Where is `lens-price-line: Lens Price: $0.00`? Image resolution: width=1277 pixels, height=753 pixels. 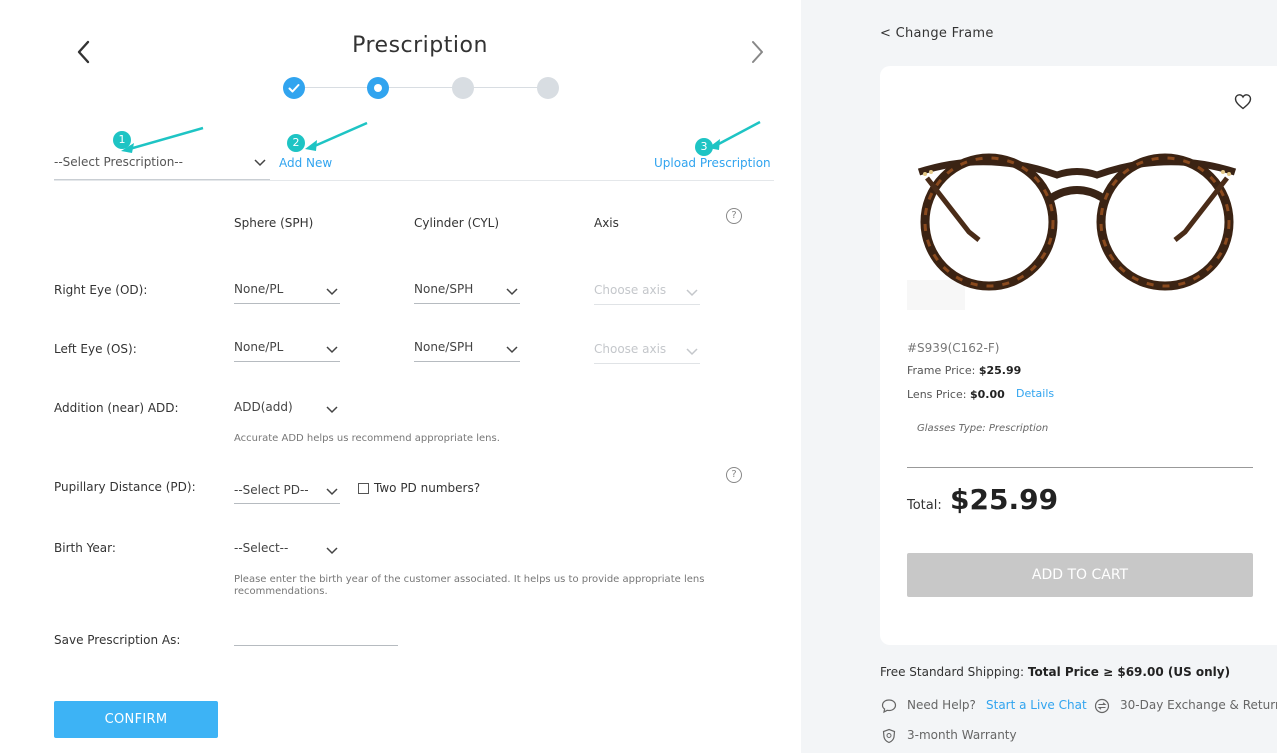
lens-price-line: Lens Price: $0.00 is located at coordinates (956, 394).